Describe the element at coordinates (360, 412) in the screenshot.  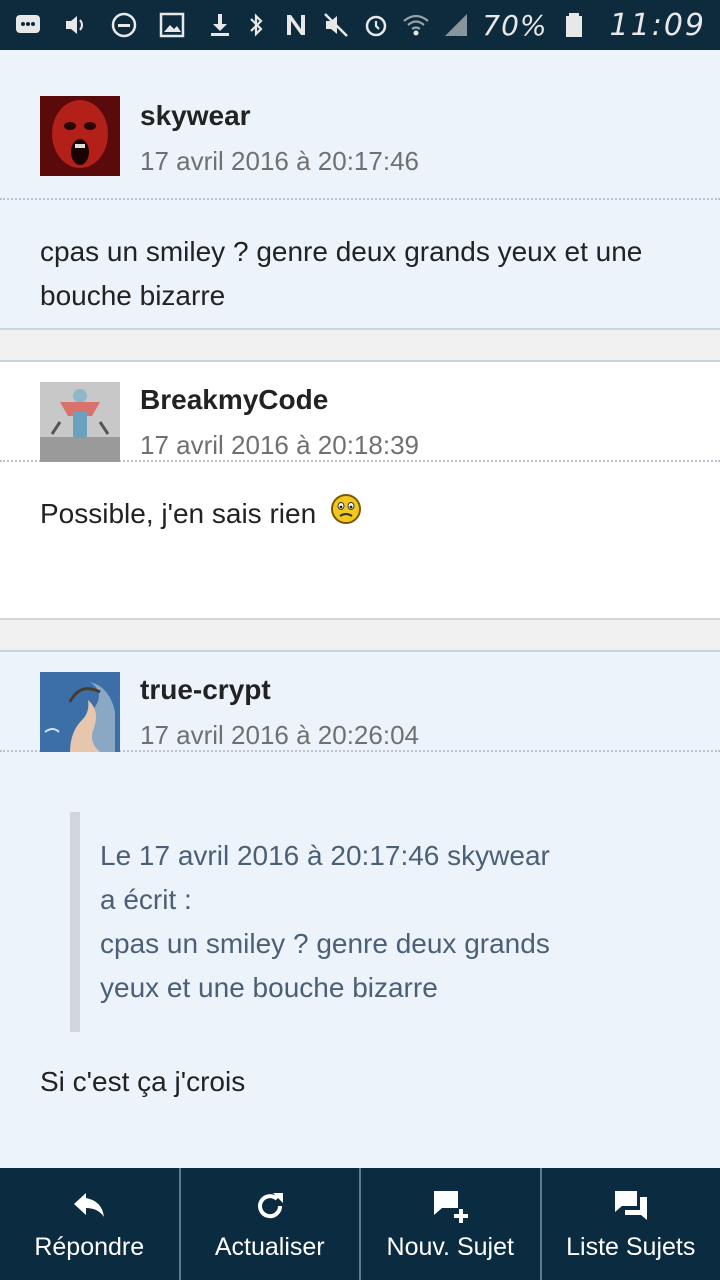
I see `post-header: BreakmyCode 17 avril 2016 à 20:18:39` at that location.